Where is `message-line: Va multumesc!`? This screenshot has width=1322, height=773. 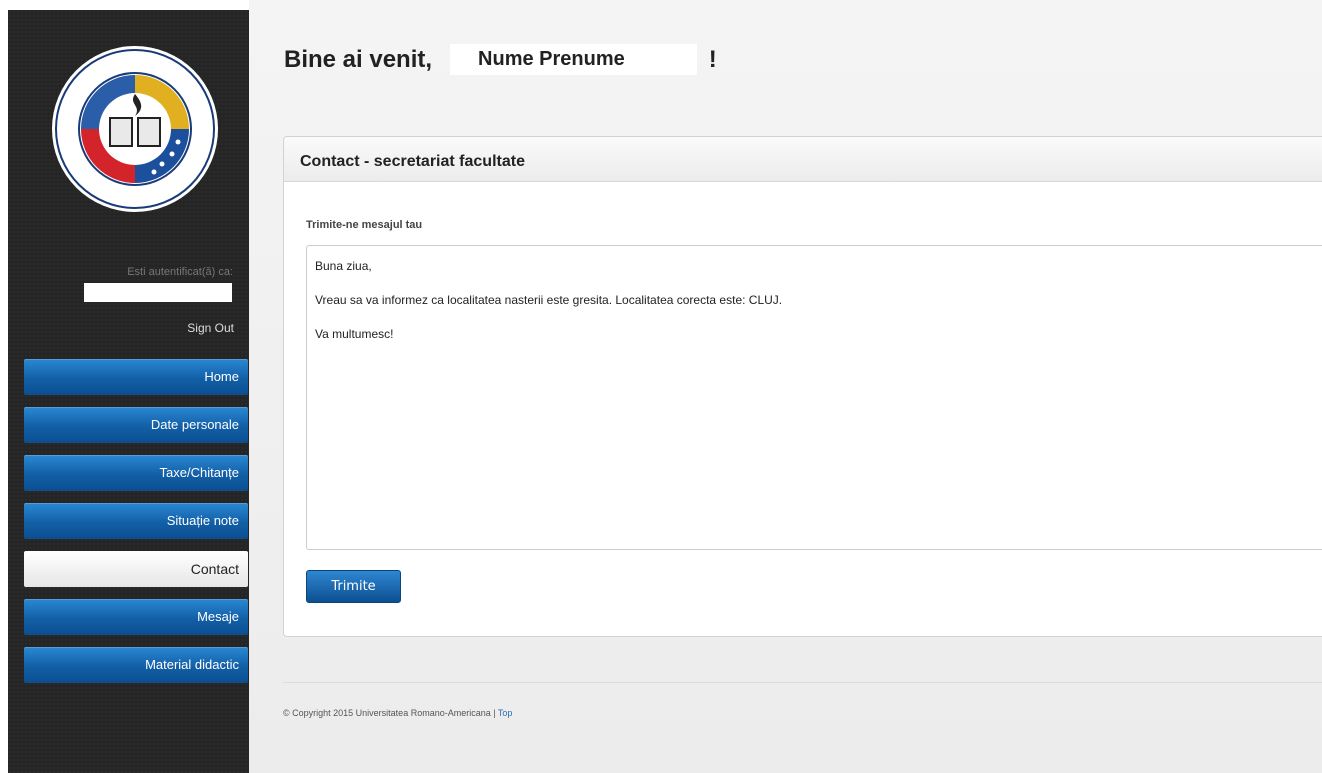
message-line: Va multumesc! is located at coordinates (354, 334).